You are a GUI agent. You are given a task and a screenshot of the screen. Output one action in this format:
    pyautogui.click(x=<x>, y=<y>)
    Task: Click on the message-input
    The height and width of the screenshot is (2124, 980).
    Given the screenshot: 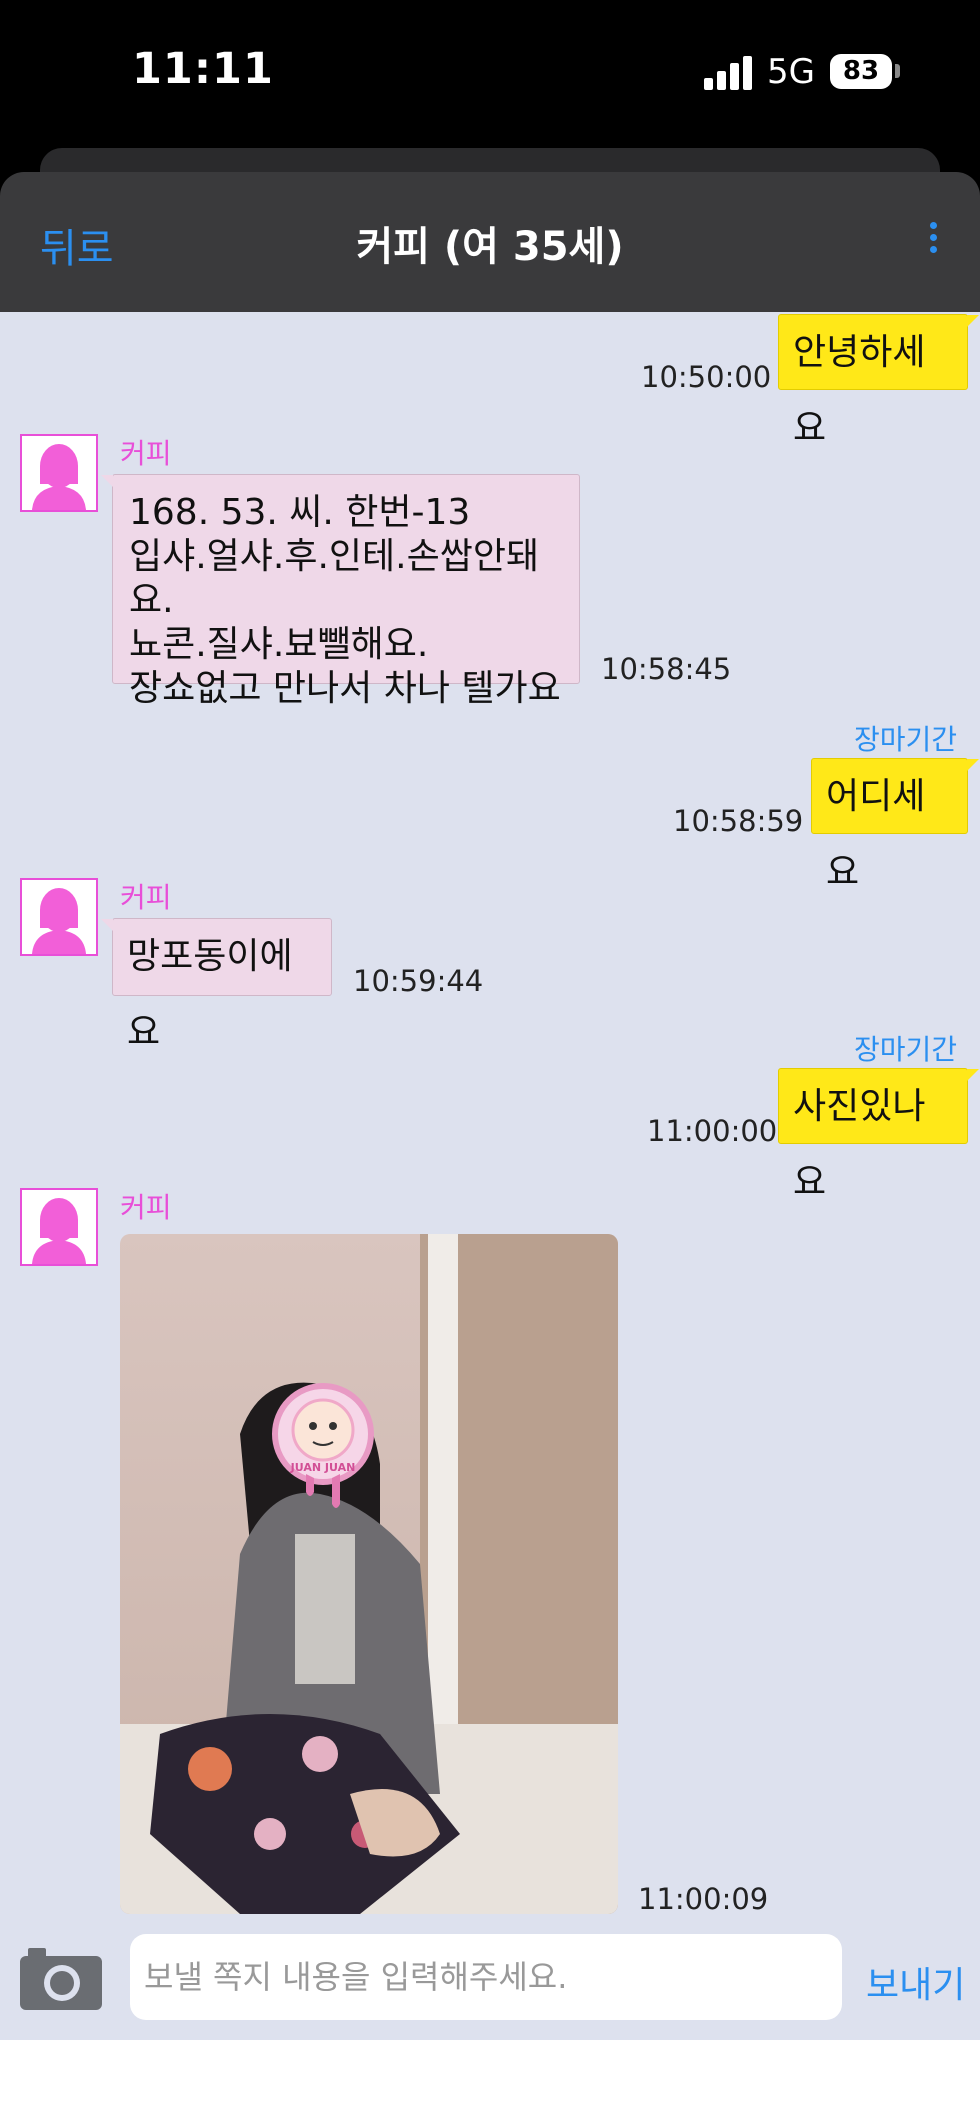 What is the action you would take?
    pyautogui.click(x=486, y=1977)
    